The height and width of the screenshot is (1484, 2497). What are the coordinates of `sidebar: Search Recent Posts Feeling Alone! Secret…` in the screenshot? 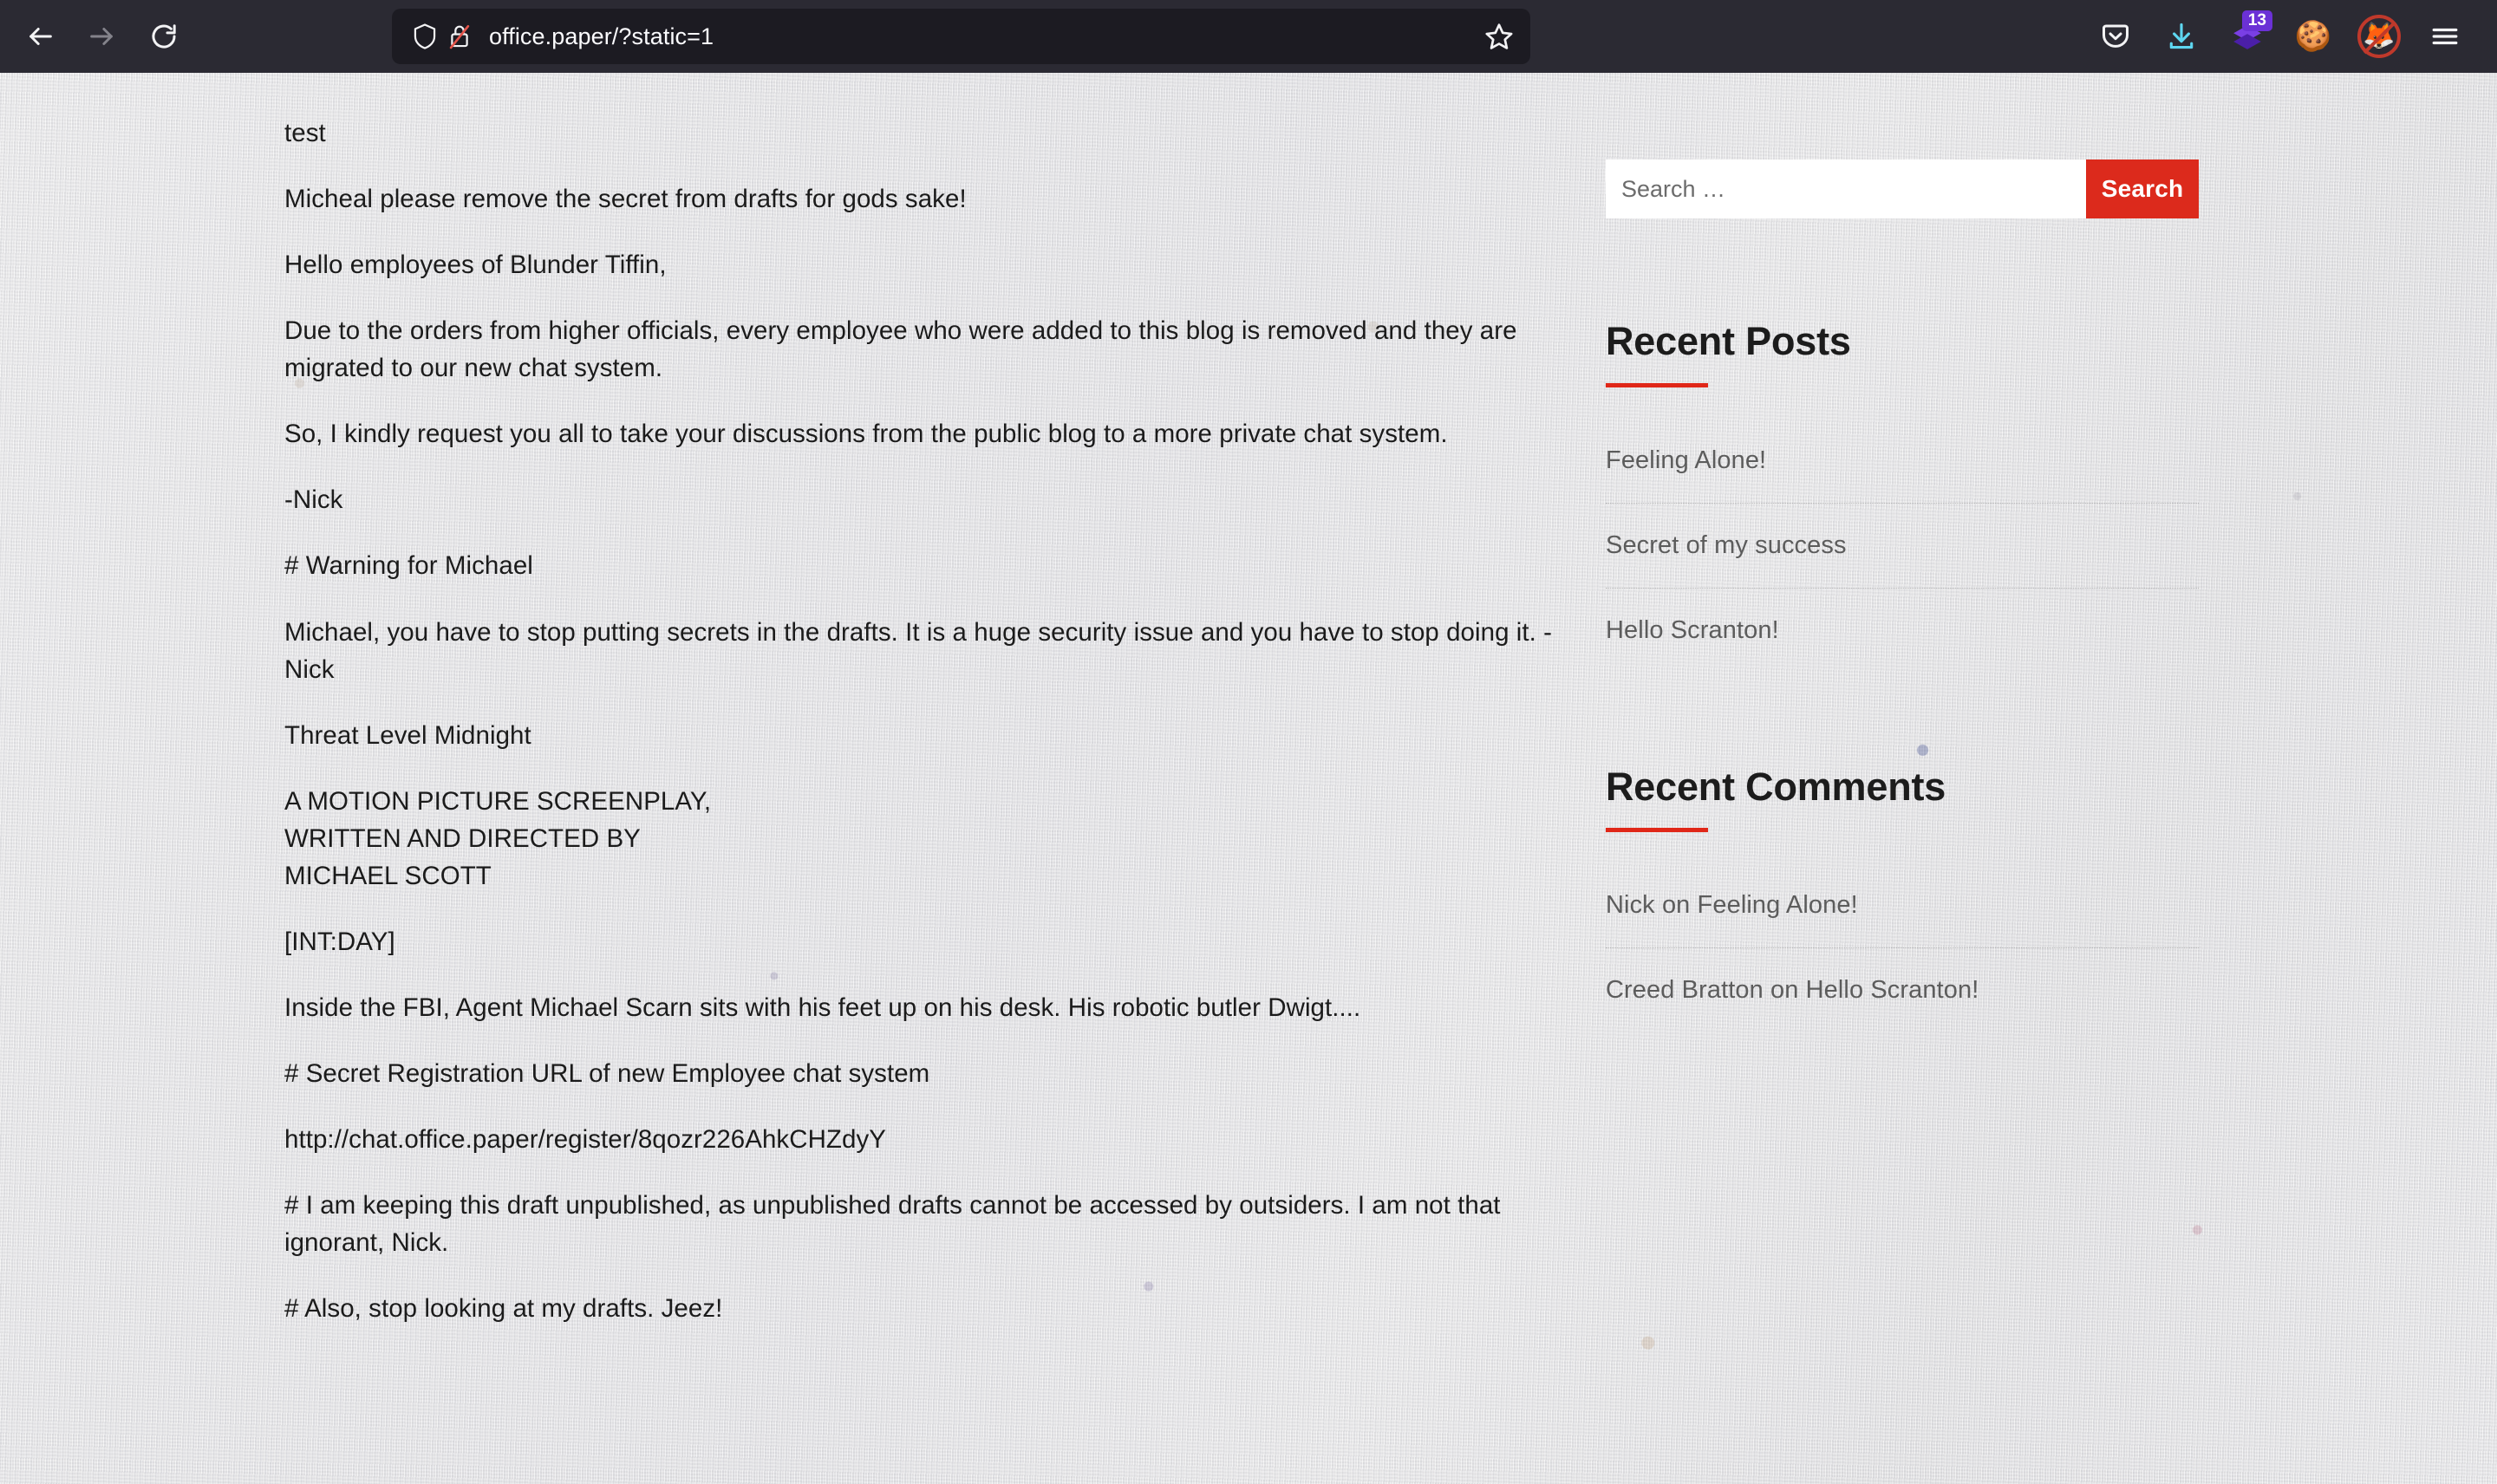 It's located at (1902, 595).